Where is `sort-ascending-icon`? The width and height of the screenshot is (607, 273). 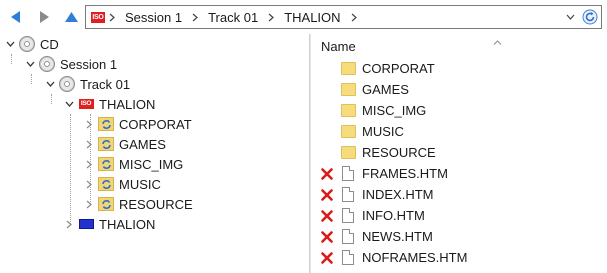
sort-ascending-icon is located at coordinates (497, 40).